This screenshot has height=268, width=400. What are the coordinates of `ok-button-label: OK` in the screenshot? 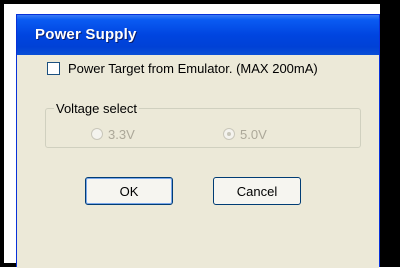 It's located at (129, 191).